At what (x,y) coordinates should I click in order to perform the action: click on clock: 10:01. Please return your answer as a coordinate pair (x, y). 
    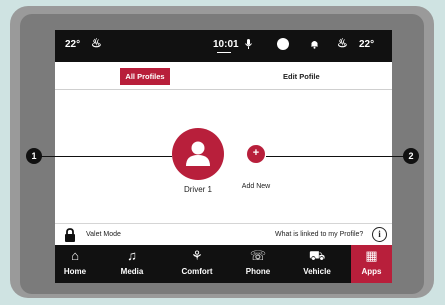
    Looking at the image, I should click on (226, 44).